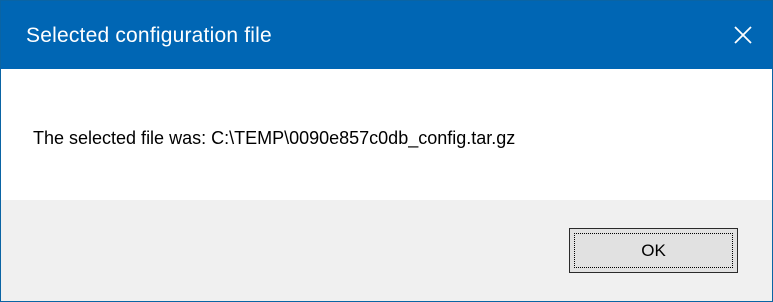  What do you see at coordinates (149, 35) in the screenshot?
I see `window-title: Selected configuration file` at bounding box center [149, 35].